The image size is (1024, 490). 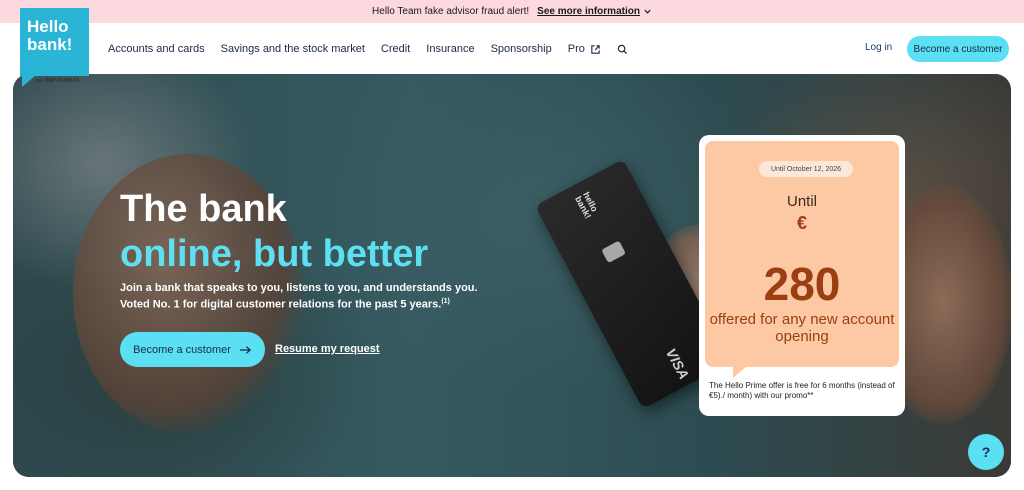 What do you see at coordinates (677, 363) in the screenshot?
I see `card-network: VISA` at bounding box center [677, 363].